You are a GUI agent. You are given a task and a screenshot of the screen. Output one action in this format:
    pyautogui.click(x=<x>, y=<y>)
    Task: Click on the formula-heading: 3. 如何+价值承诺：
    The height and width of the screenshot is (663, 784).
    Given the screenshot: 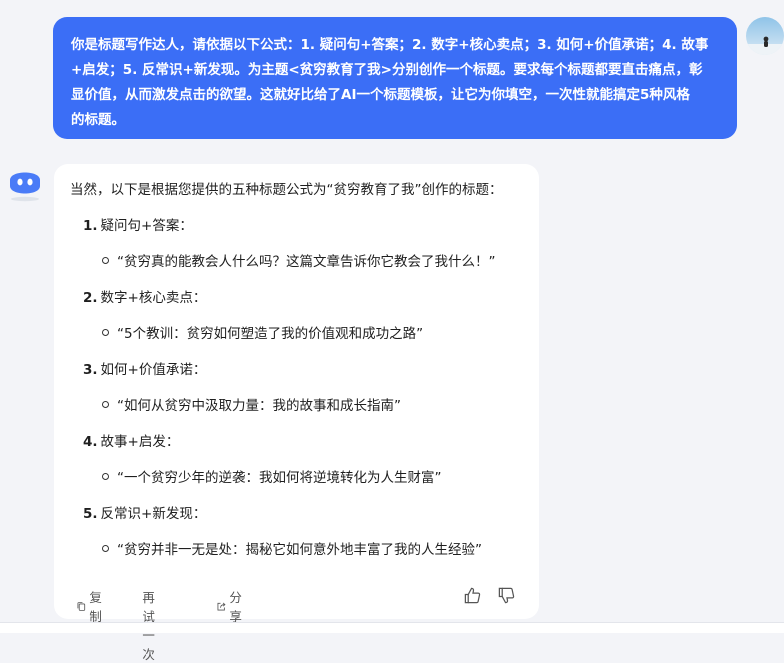 What is the action you would take?
    pyautogui.click(x=144, y=370)
    